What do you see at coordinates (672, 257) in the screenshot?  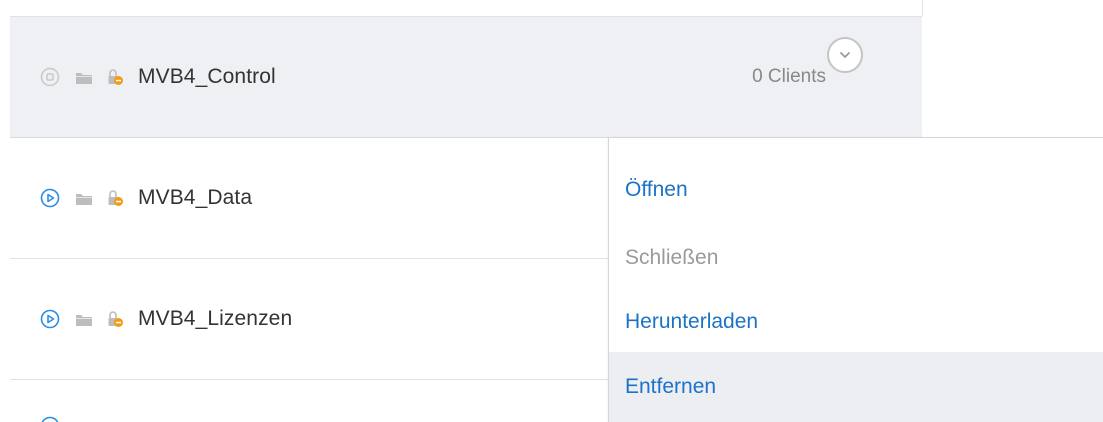 I see `menu-item-close: Schließen` at bounding box center [672, 257].